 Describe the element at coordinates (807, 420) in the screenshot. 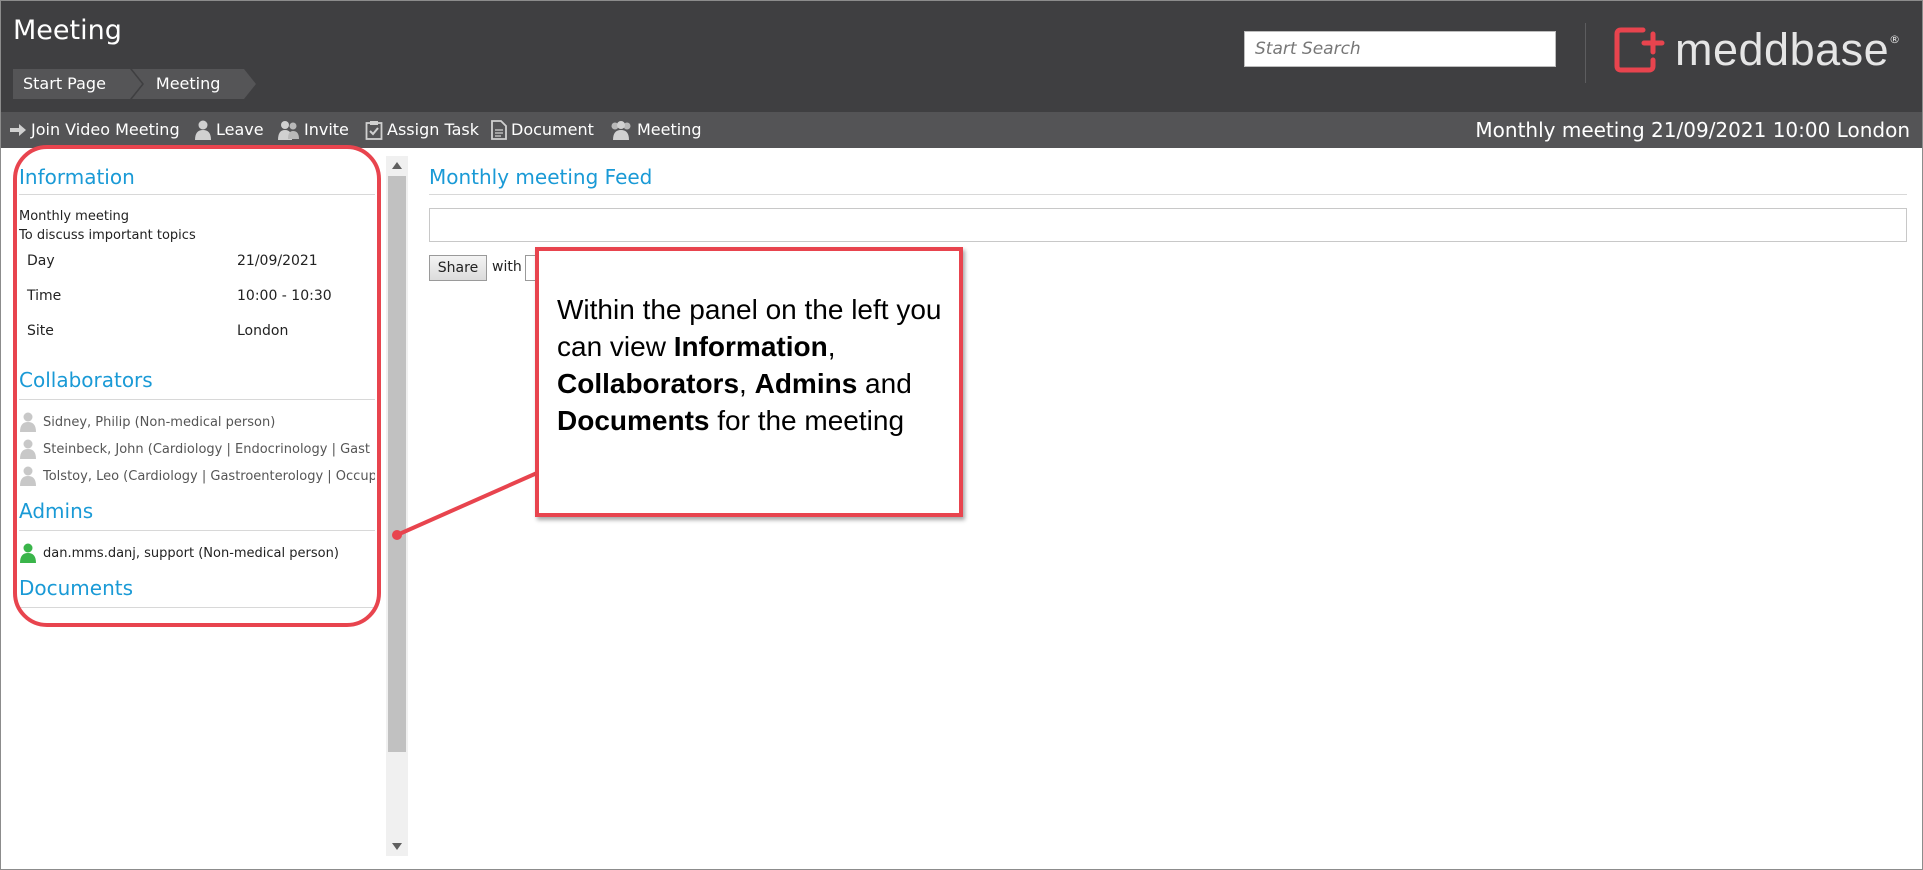

I see `callout-text-part: for the meeting` at that location.